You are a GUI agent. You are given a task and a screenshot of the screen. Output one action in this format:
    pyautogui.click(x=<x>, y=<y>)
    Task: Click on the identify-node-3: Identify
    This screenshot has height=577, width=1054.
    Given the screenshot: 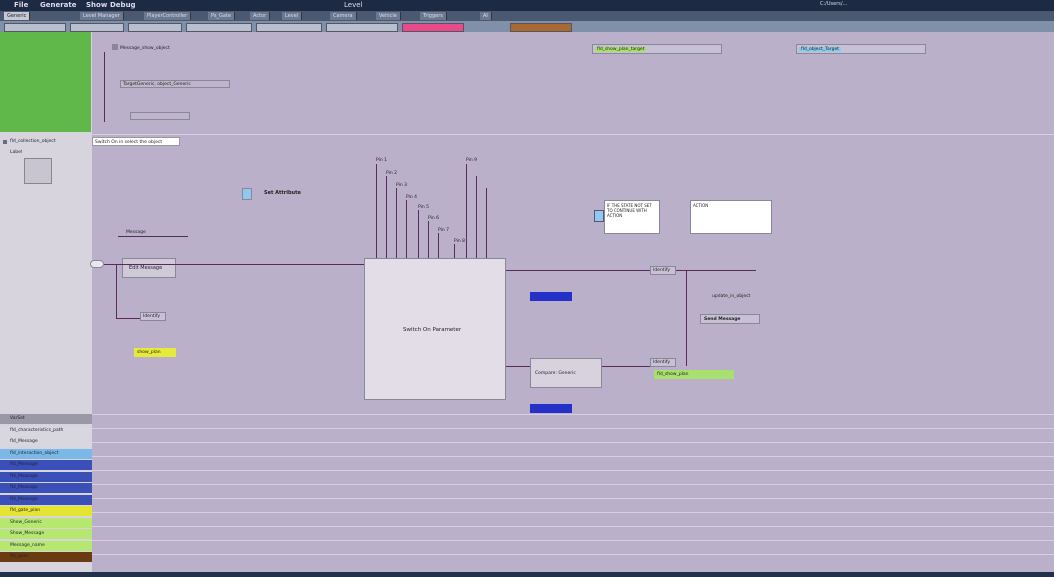 What is the action you would take?
    pyautogui.click(x=663, y=362)
    